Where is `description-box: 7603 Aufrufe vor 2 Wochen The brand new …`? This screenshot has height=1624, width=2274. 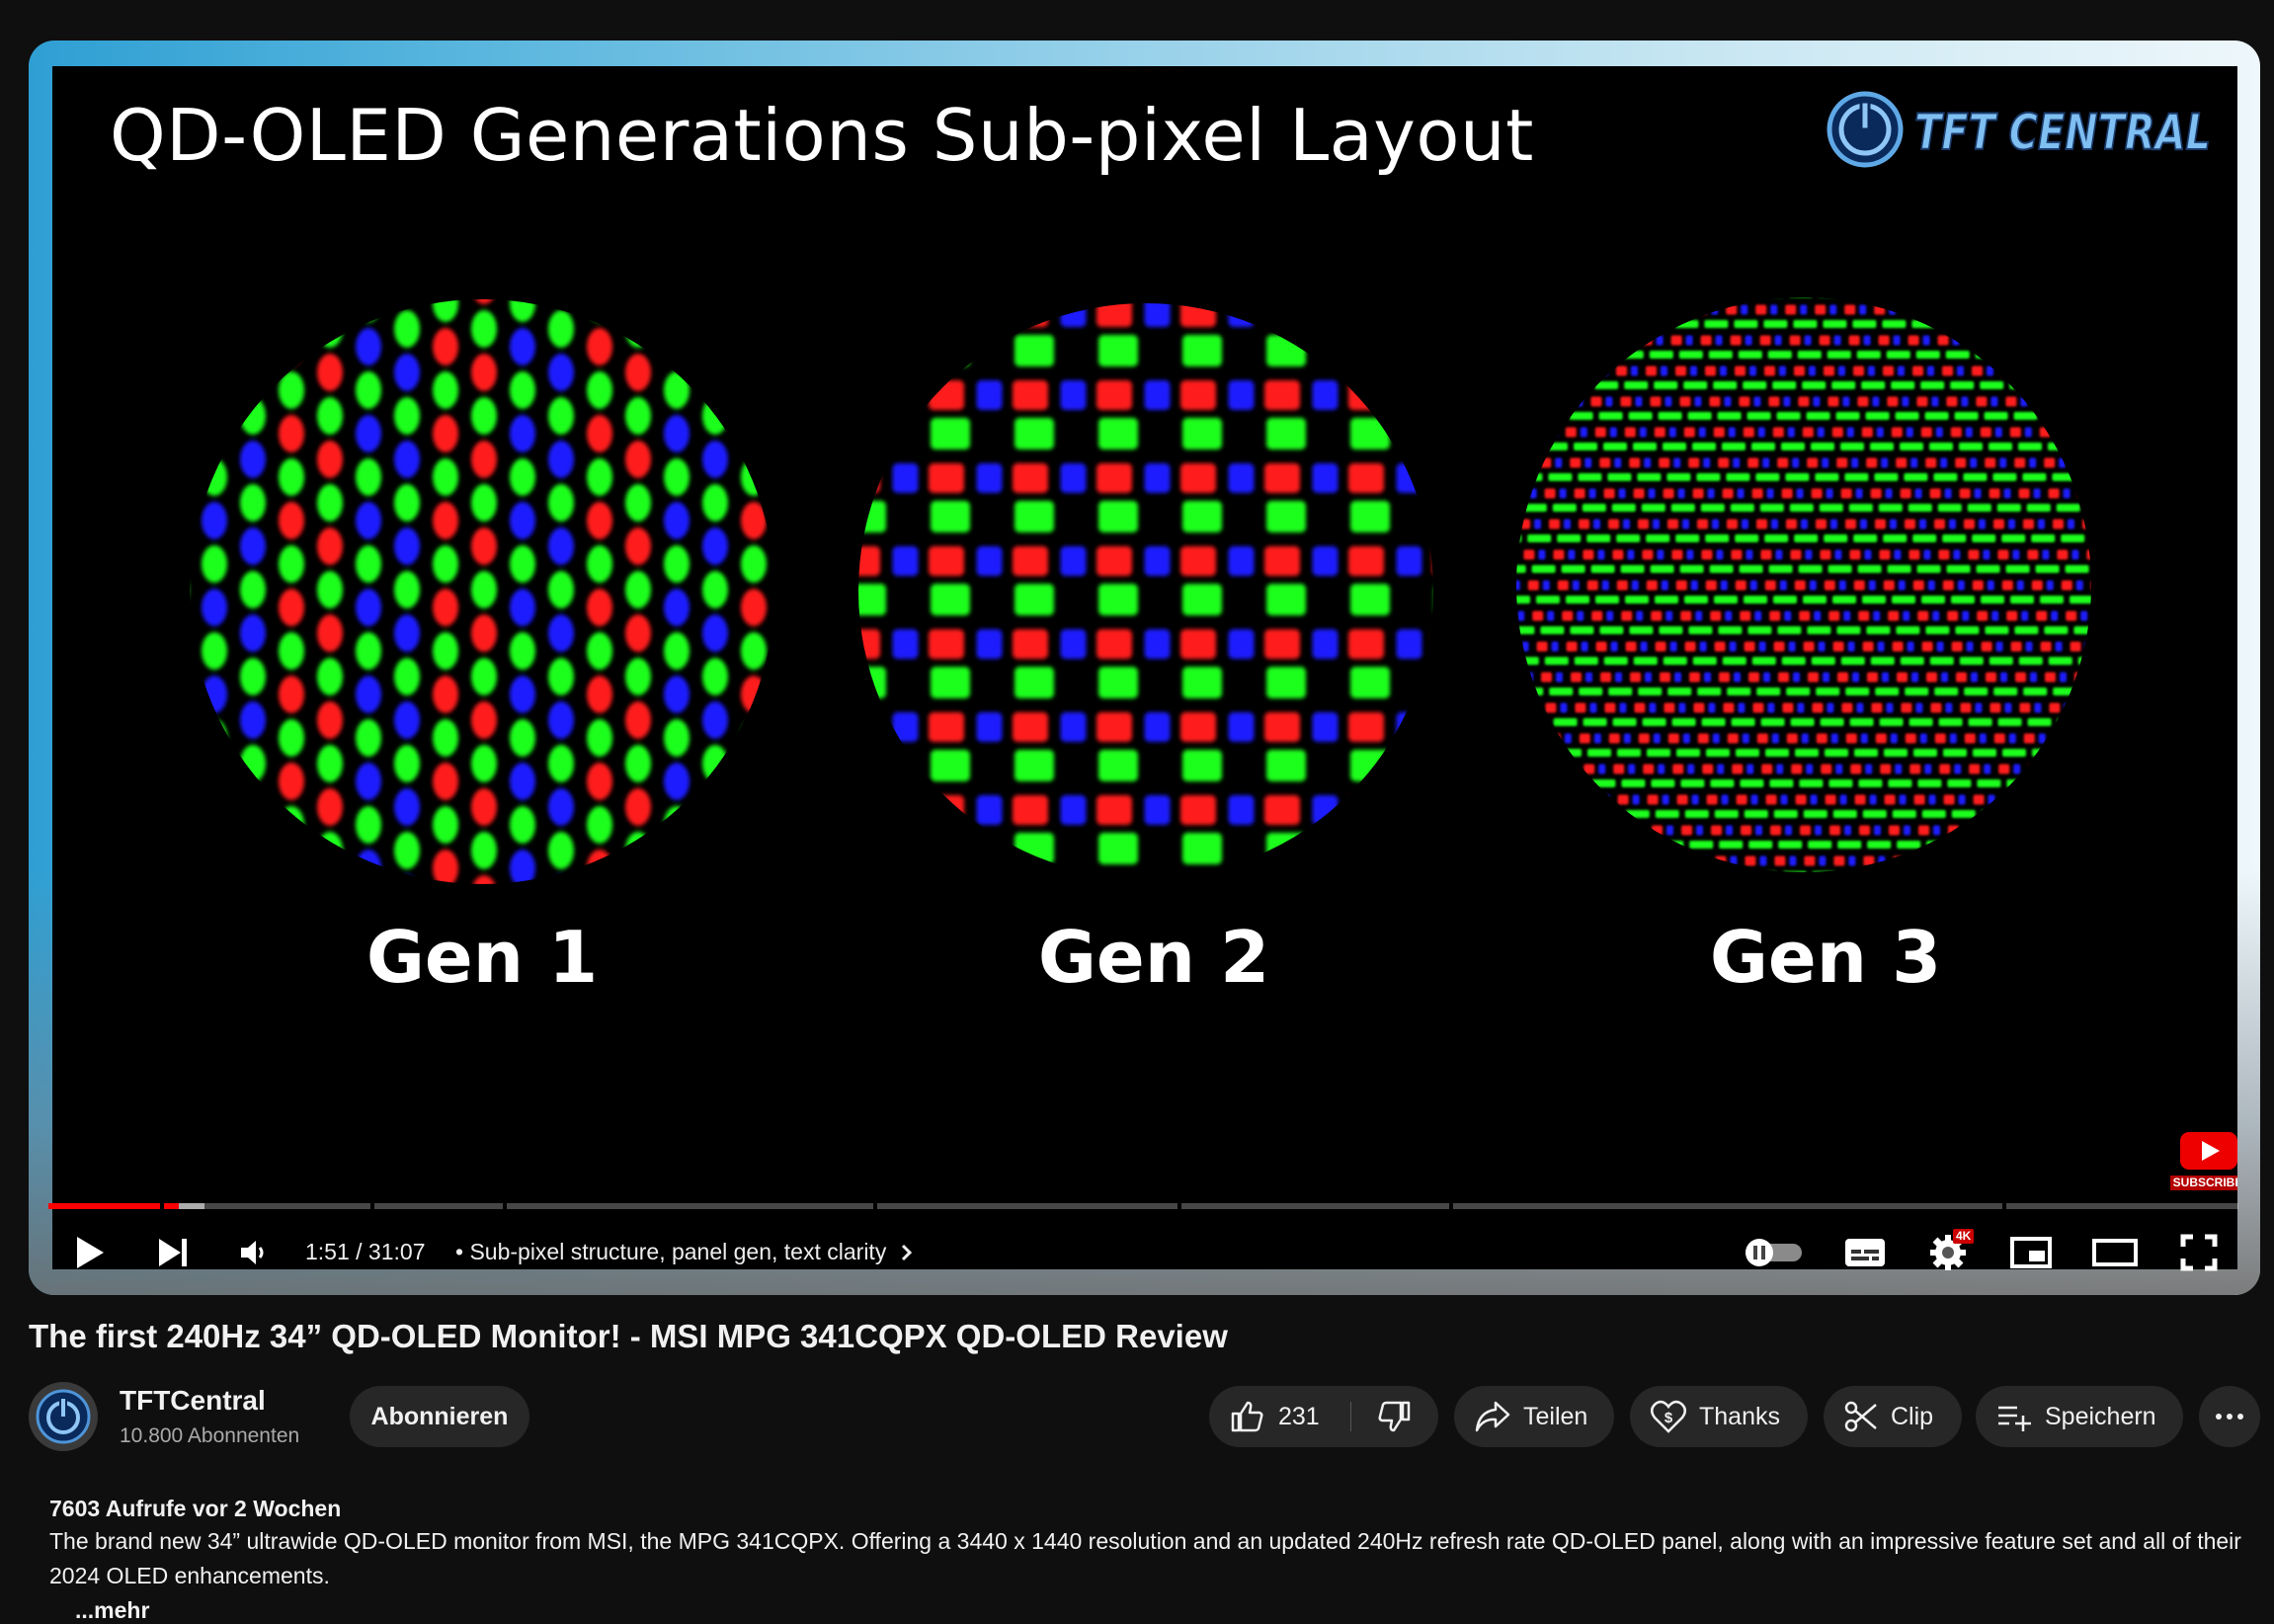 description-box: 7603 Aufrufe vor 2 Wochen The brand new … is located at coordinates (1150, 1560).